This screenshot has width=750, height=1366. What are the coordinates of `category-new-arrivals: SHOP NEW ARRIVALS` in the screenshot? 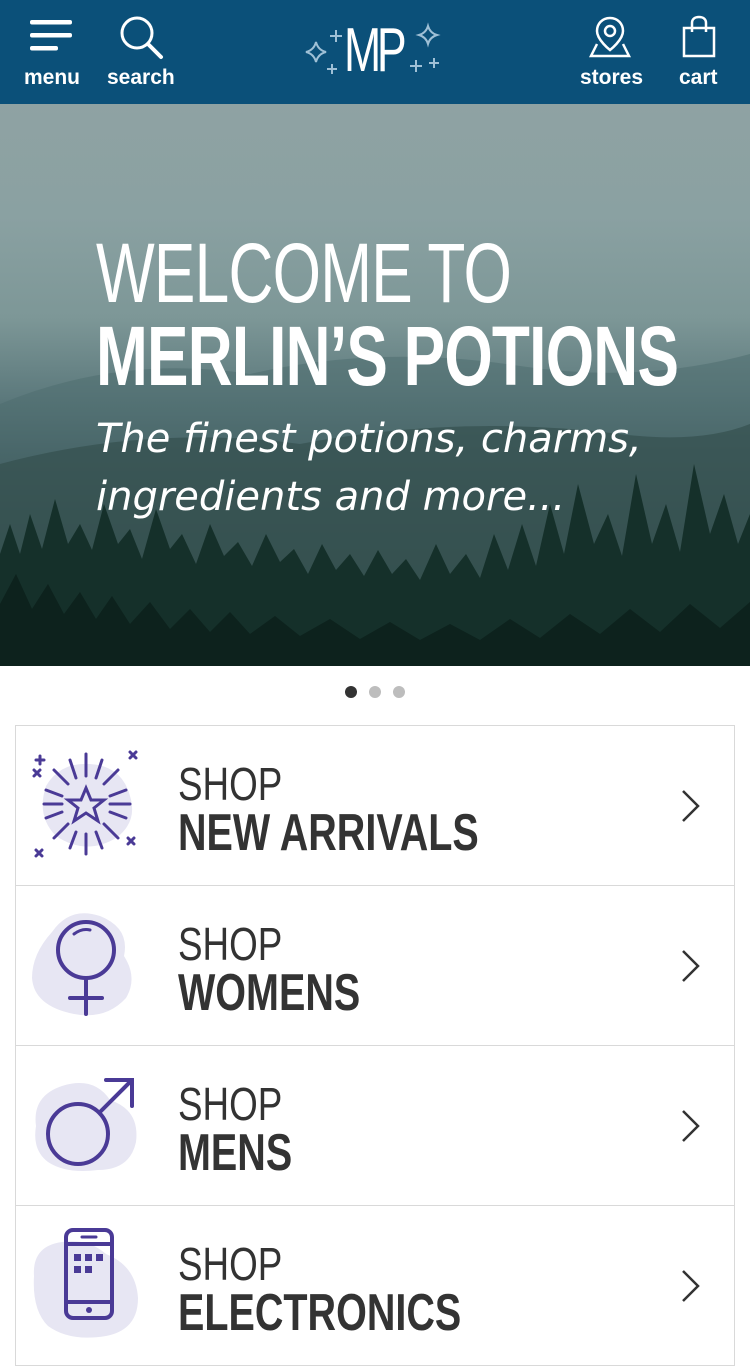 It's located at (375, 806).